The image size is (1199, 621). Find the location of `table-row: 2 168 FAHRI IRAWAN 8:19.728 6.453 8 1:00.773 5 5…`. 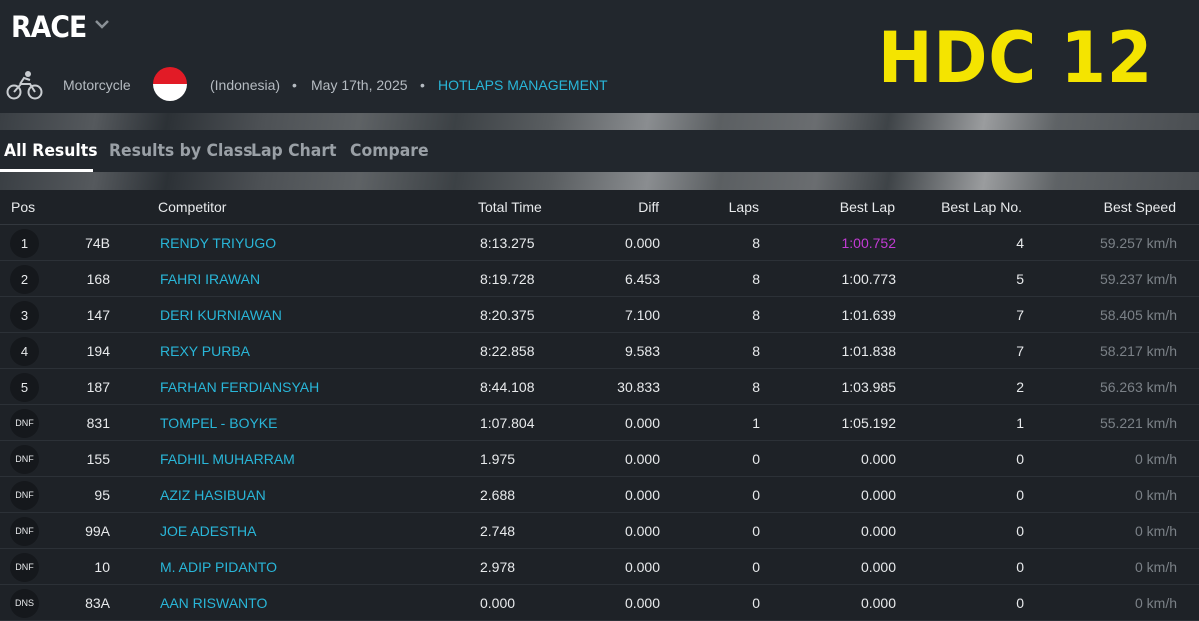

table-row: 2 168 FAHRI IRAWAN 8:19.728 6.453 8 1:00.773 5 5… is located at coordinates (599, 279).